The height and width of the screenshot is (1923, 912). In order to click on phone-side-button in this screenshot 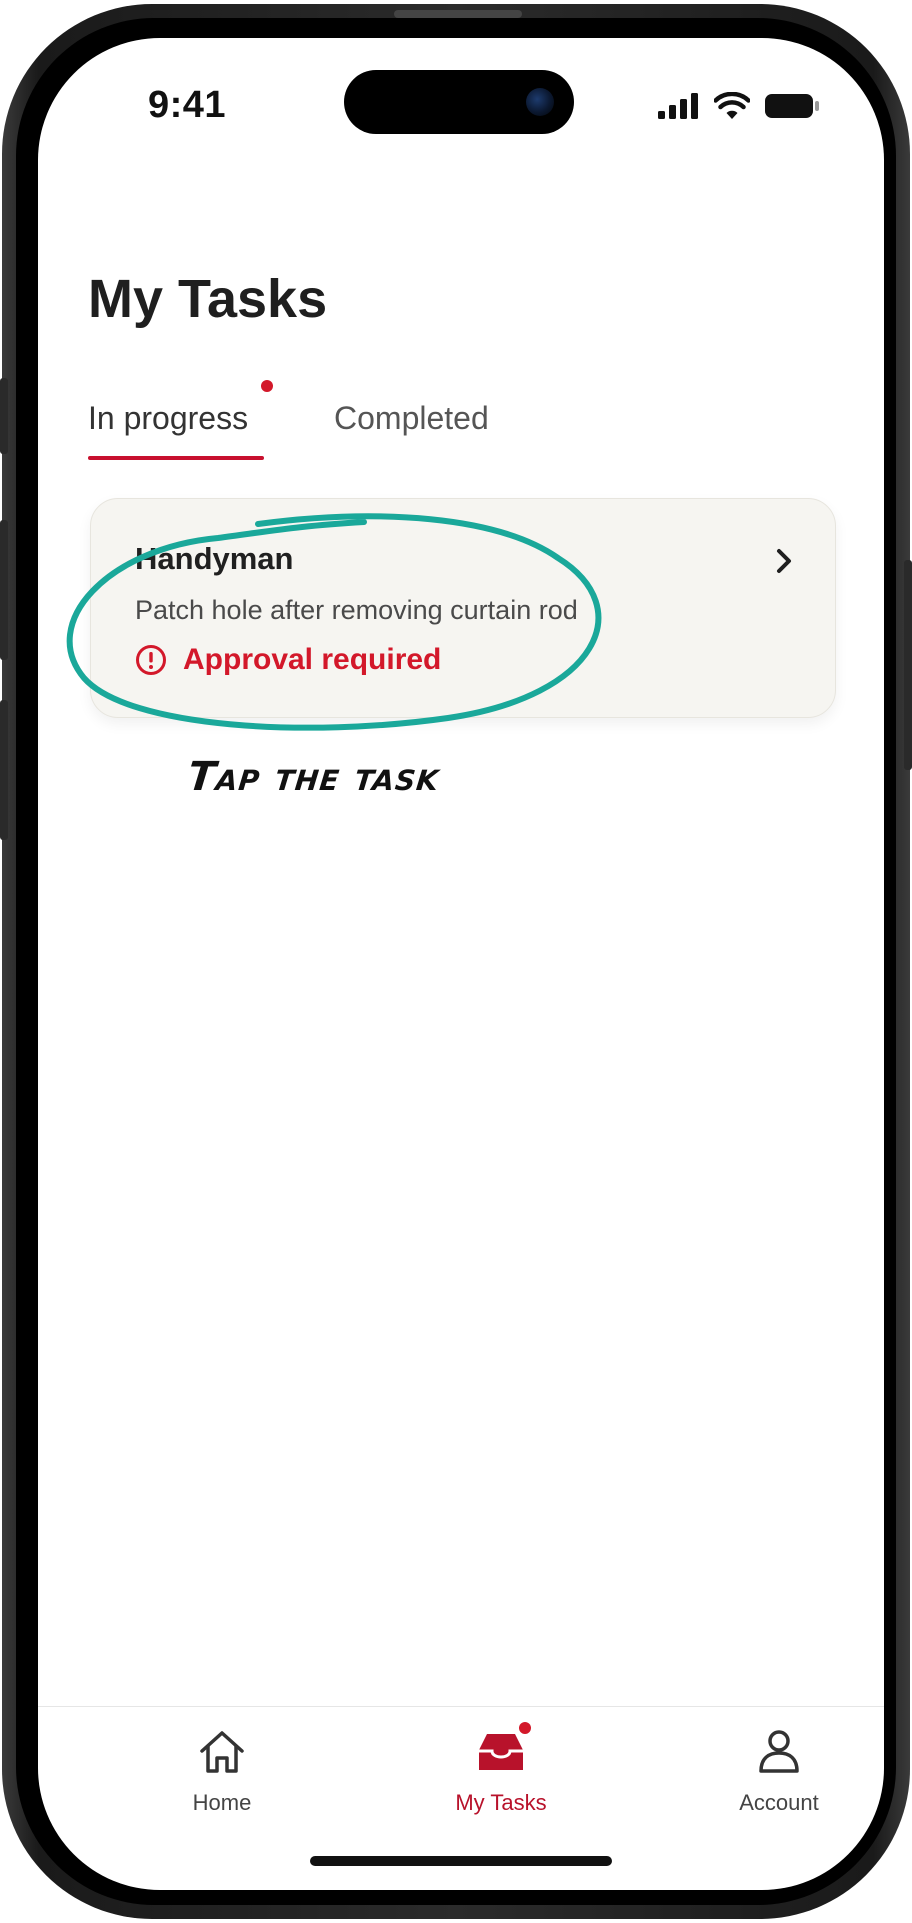, I will do `click(4, 416)`.